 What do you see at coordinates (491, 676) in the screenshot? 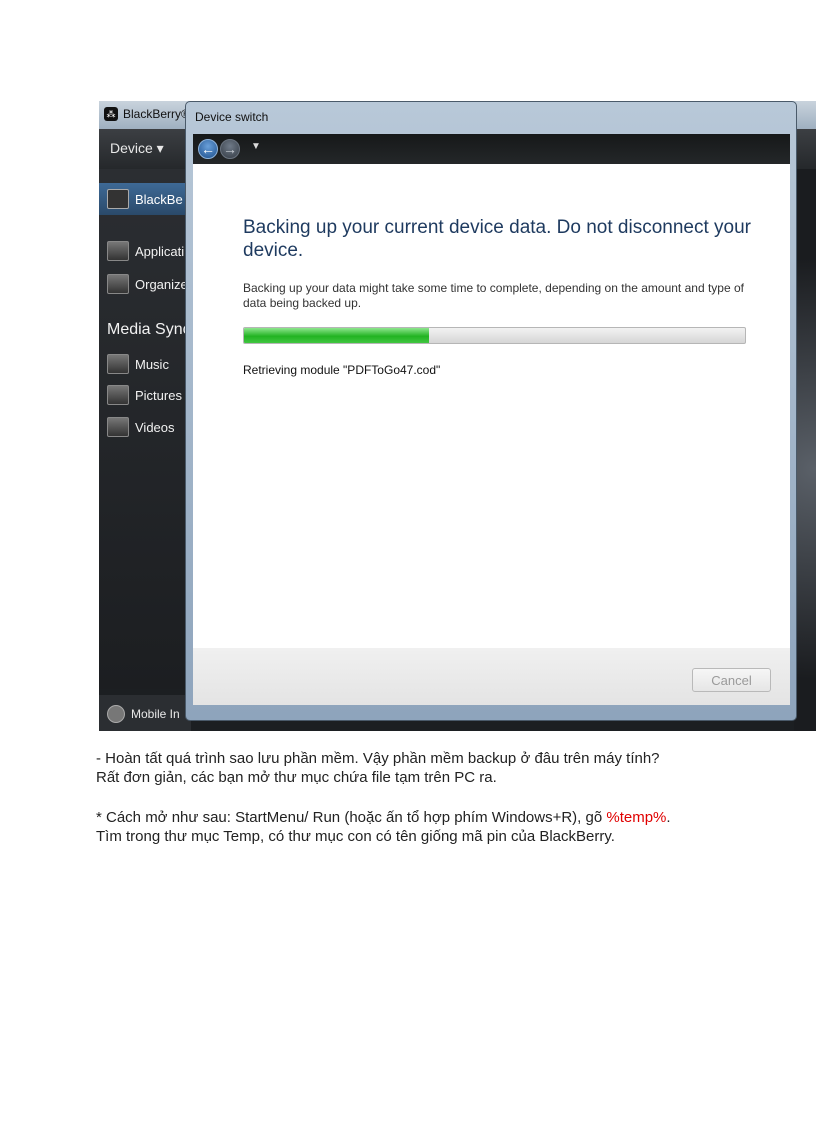
I see `dialog-footer: Cancel` at bounding box center [491, 676].